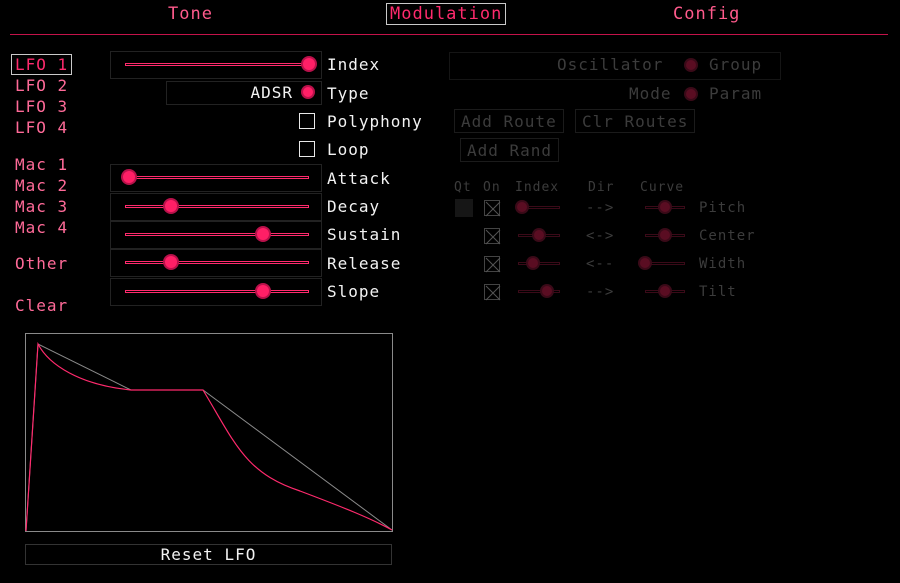 The width and height of the screenshot is (900, 583). I want to click on nav-lfo-3: LFO 3, so click(41, 106).